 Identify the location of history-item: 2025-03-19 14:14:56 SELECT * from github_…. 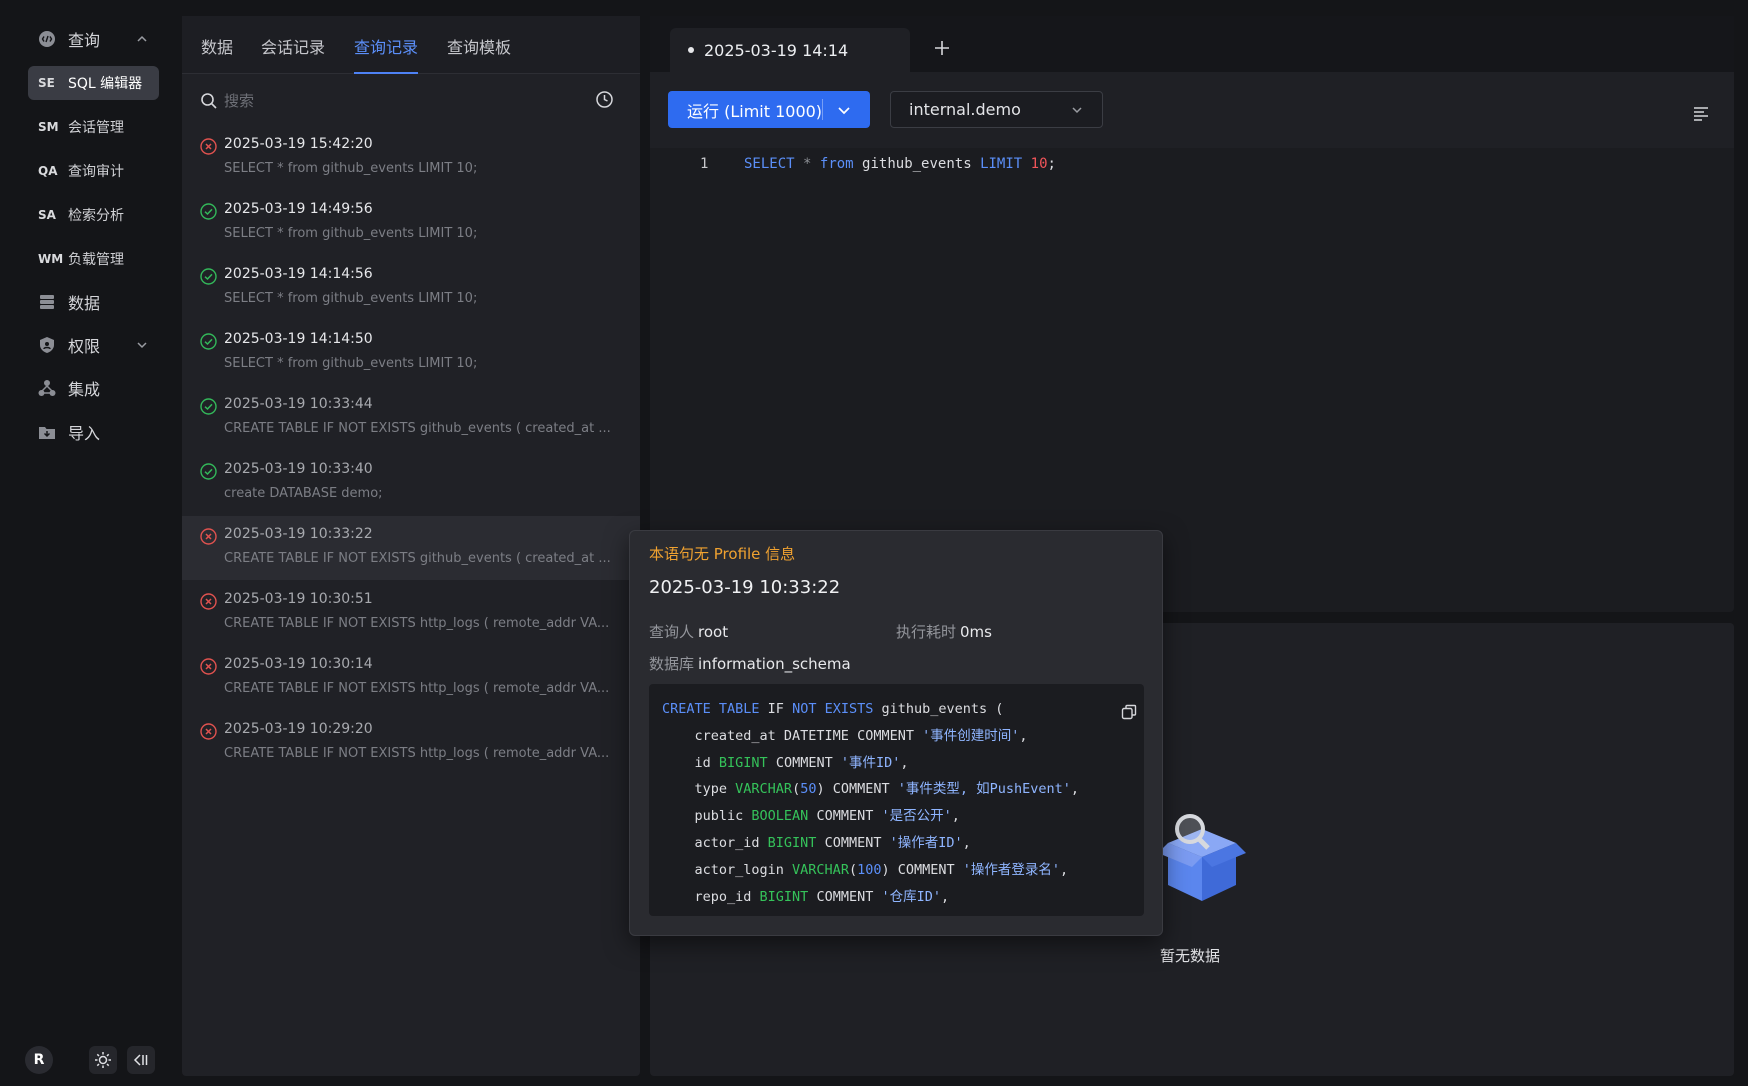
(411, 288).